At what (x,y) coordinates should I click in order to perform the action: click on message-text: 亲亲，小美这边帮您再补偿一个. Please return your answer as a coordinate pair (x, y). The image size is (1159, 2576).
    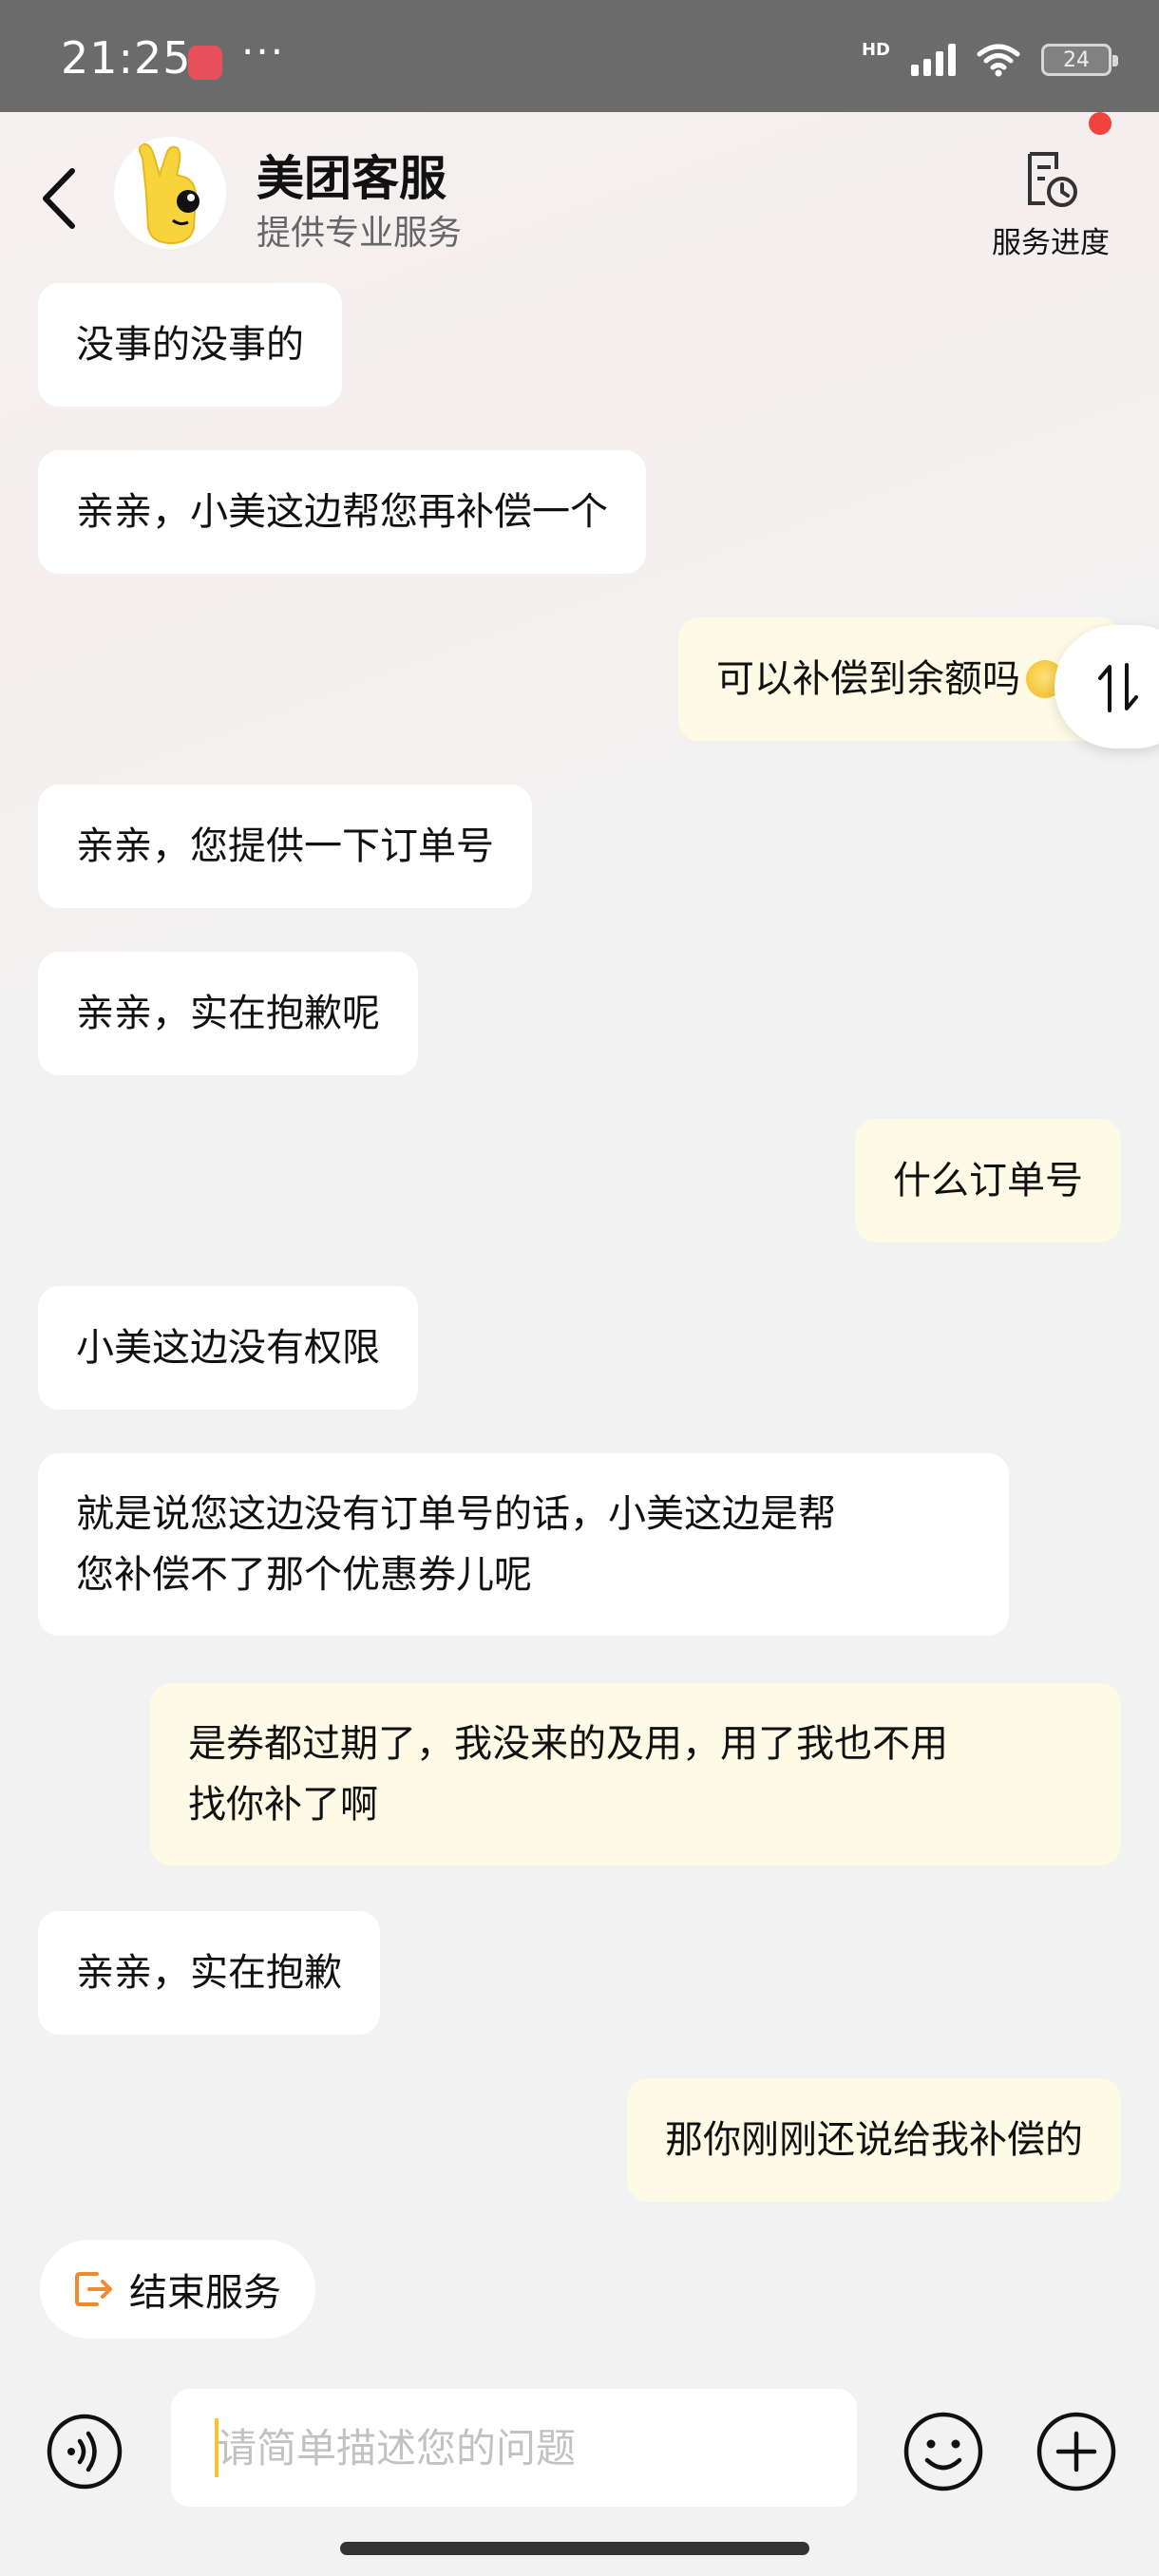
    Looking at the image, I should click on (342, 512).